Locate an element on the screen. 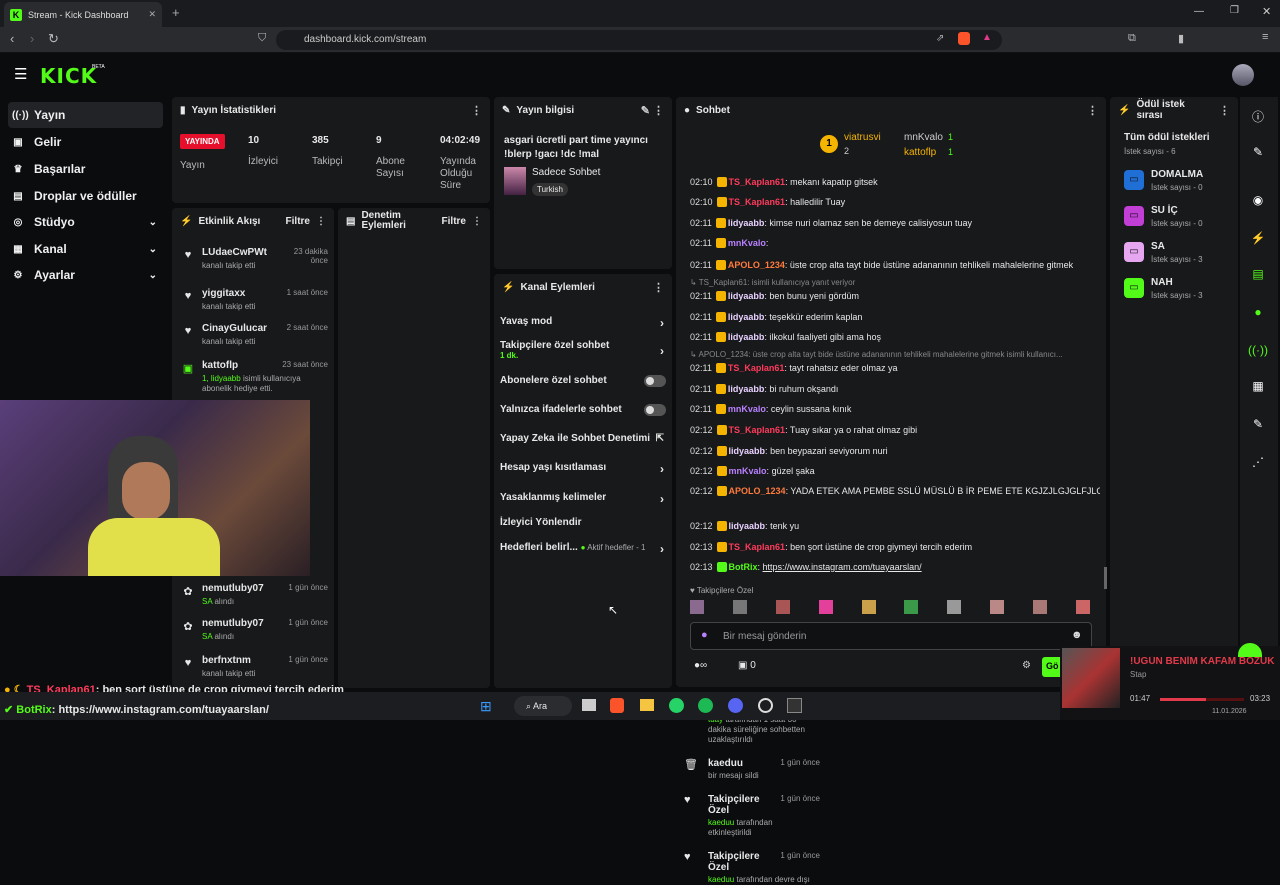  window-close-icon: ✕ is located at coordinates (1266, 11).